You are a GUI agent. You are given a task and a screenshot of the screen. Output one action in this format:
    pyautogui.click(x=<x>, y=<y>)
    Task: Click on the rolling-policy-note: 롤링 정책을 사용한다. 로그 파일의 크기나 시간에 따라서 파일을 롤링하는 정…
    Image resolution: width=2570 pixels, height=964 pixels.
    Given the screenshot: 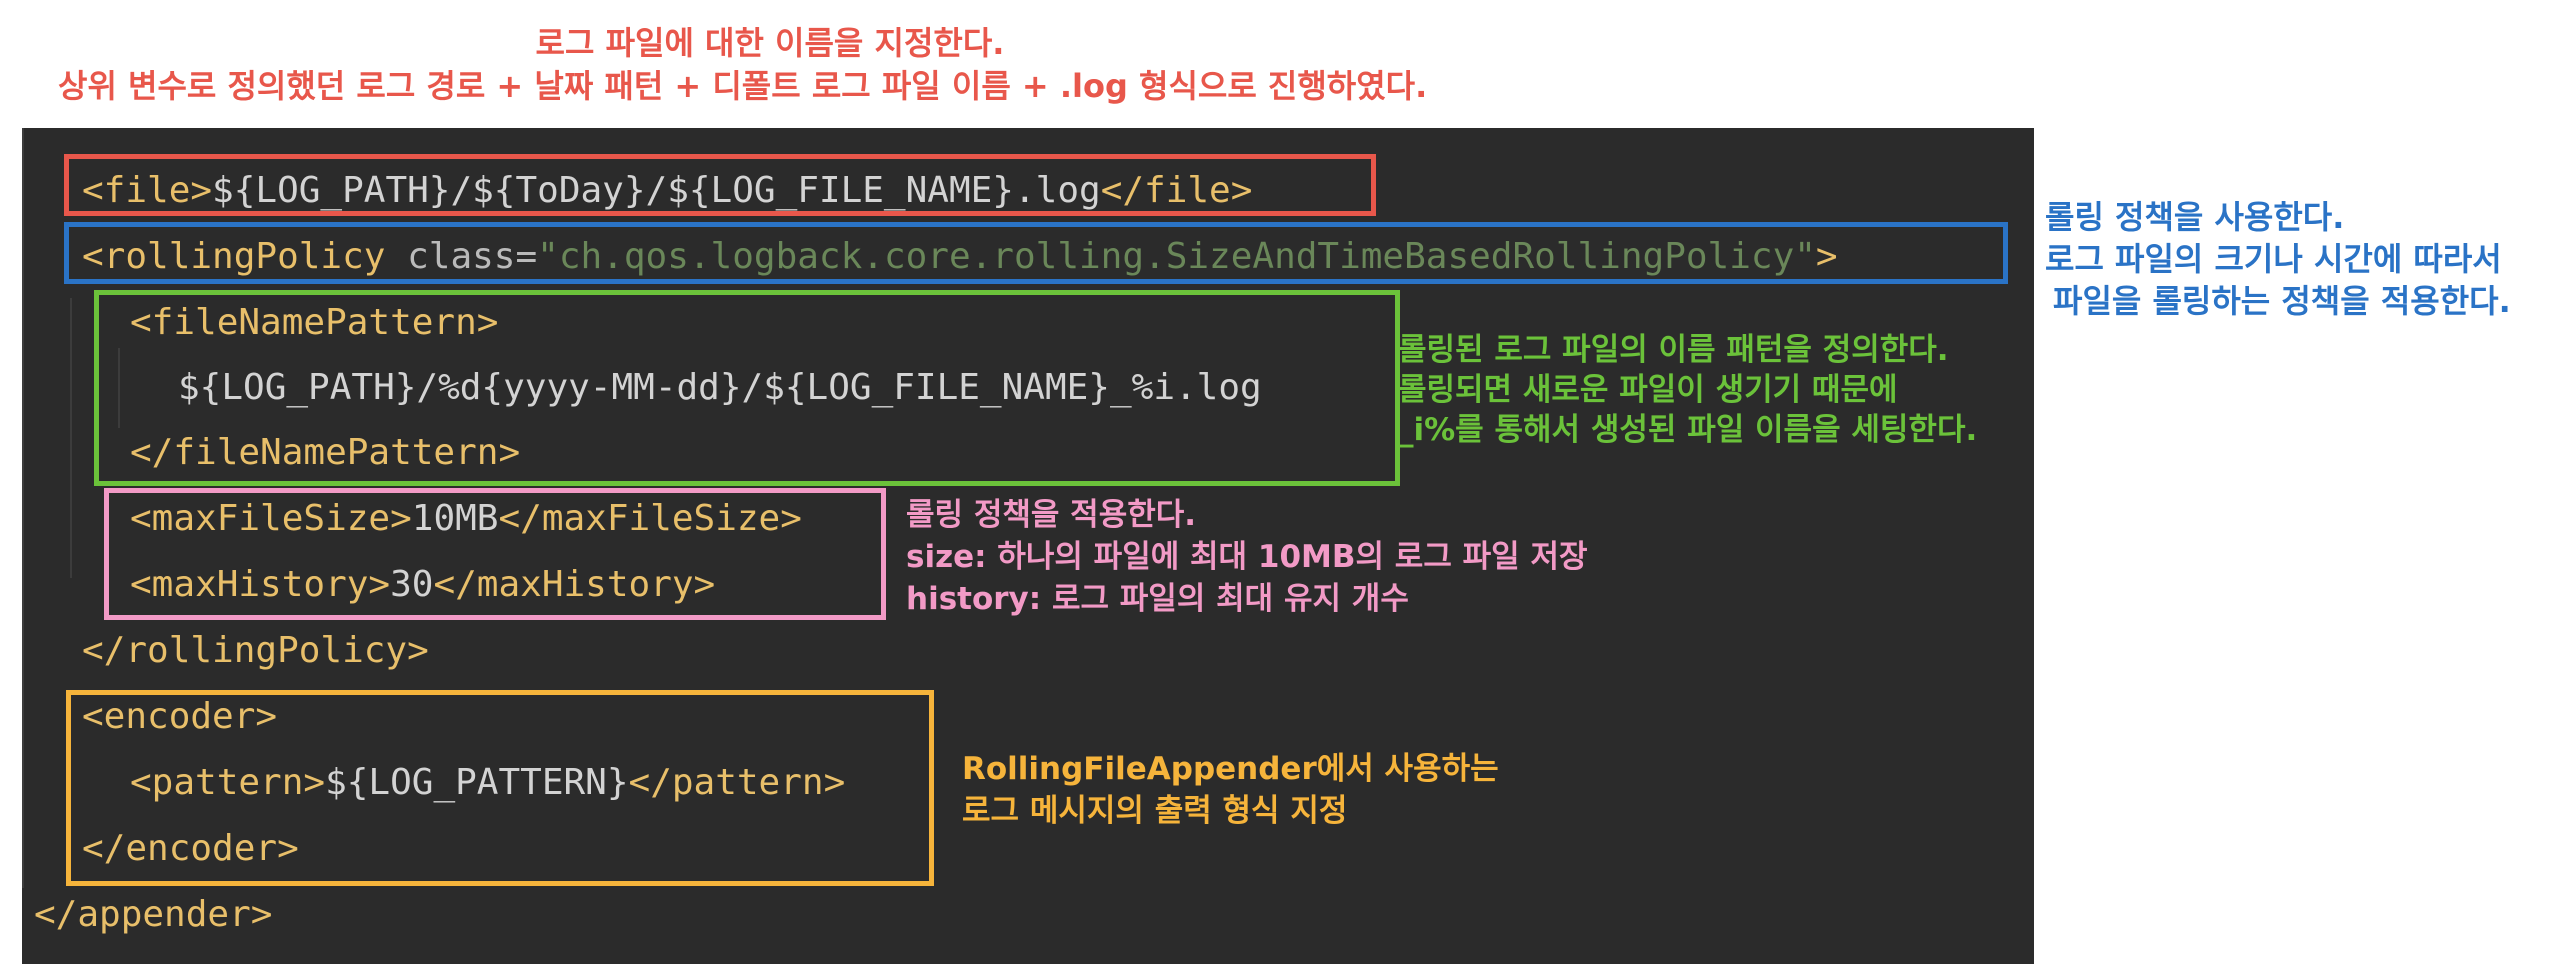 What is the action you would take?
    pyautogui.click(x=2278, y=259)
    